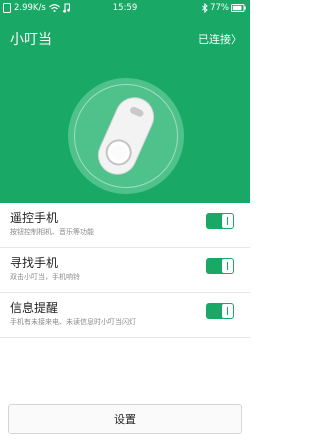  Describe the element at coordinates (125, 225) in the screenshot. I see `setting-row-remote-control: 遥控手机 按钮控制相机、音乐等功能` at that location.